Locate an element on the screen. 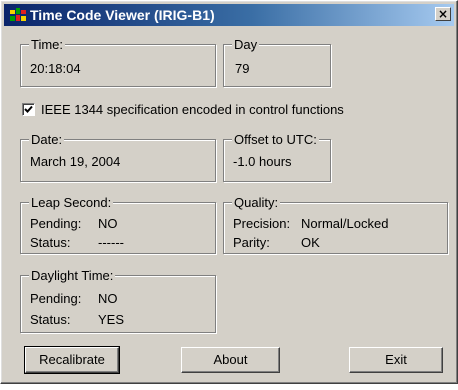 The width and height of the screenshot is (458, 390). time-label: Time: is located at coordinates (47, 44).